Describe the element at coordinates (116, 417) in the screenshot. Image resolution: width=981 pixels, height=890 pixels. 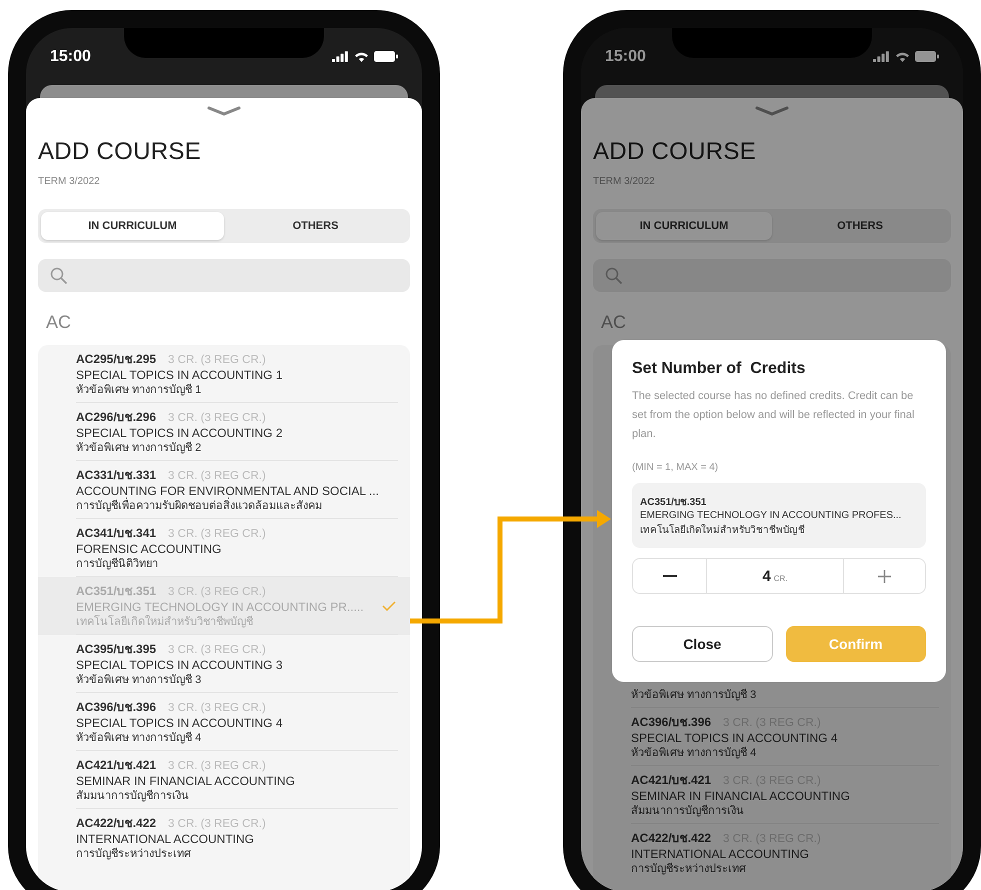
I see `course-code: AC296/บช.296` at that location.